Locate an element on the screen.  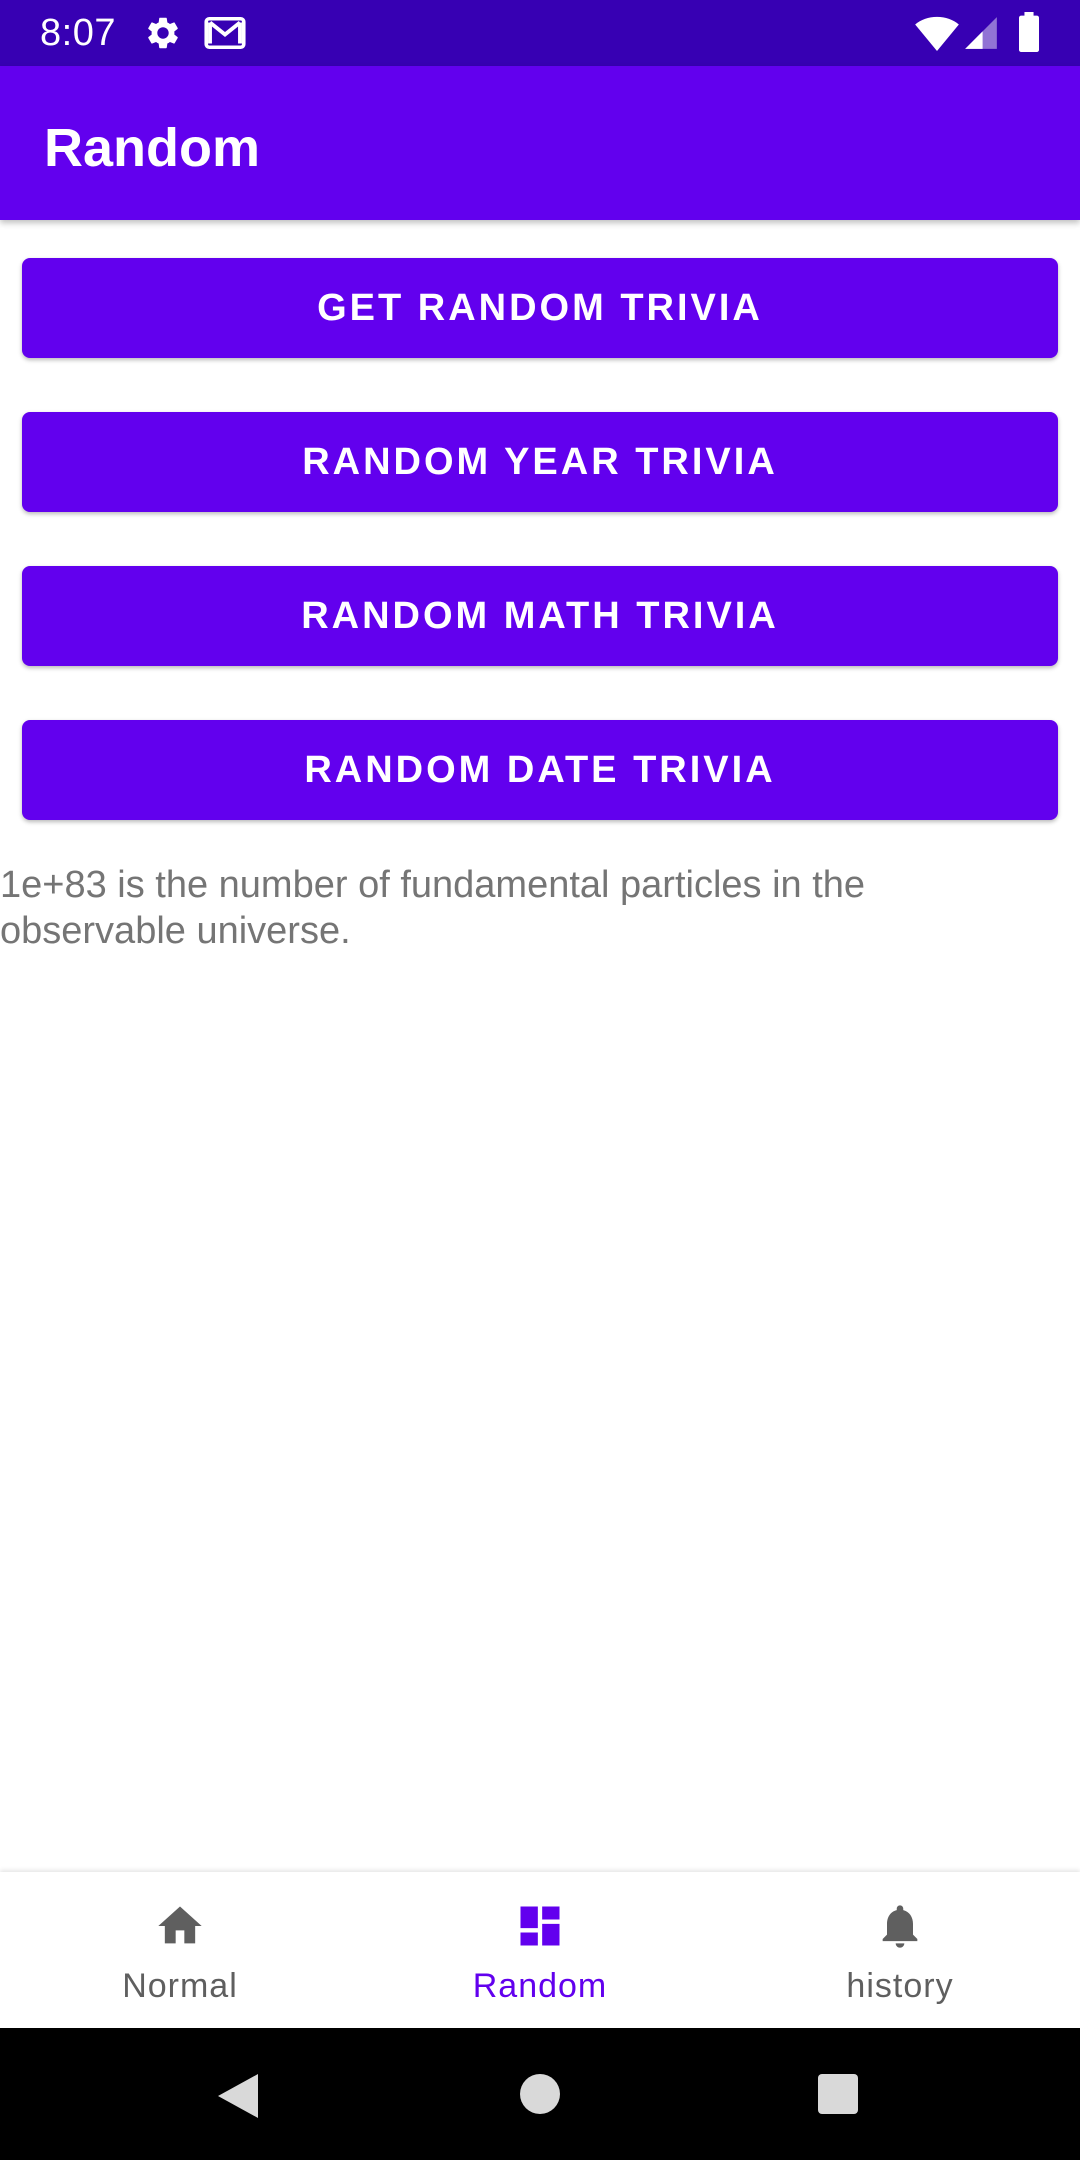
get-random-trivia-button: GET RANDOM TRIVIA is located at coordinates (540, 308).